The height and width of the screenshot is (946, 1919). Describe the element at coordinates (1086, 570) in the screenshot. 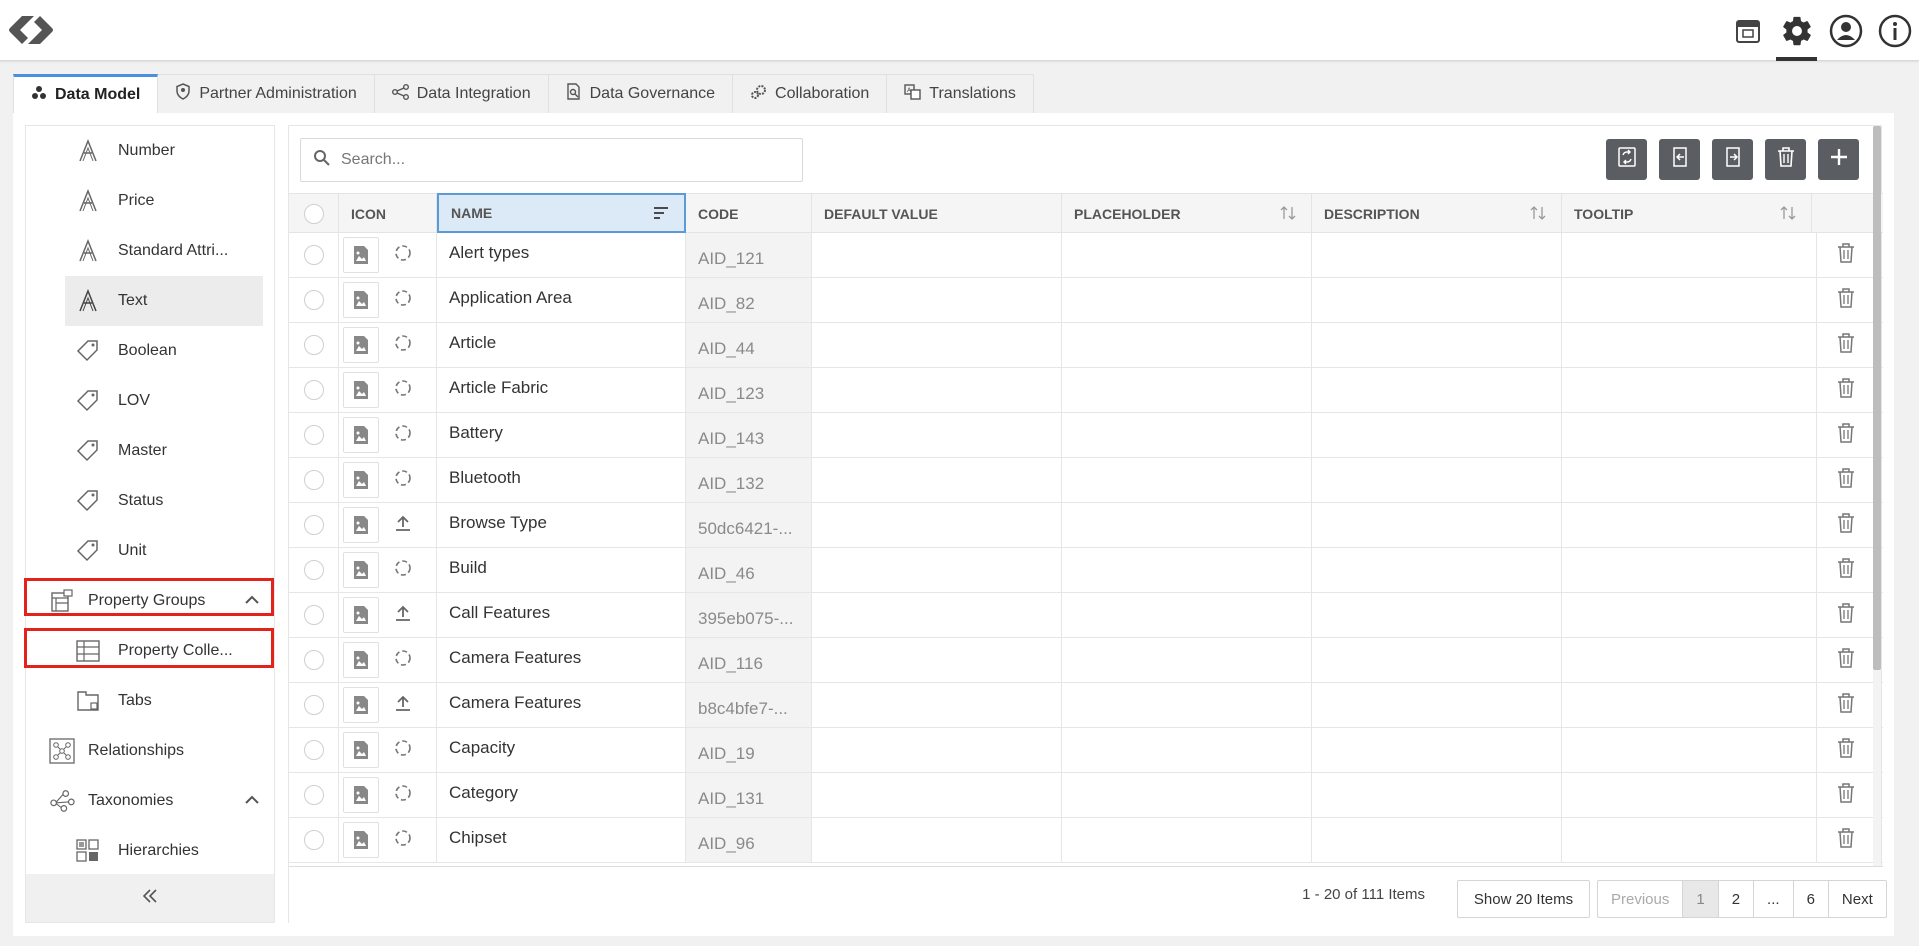

I see `table-row: Build AID_46` at that location.